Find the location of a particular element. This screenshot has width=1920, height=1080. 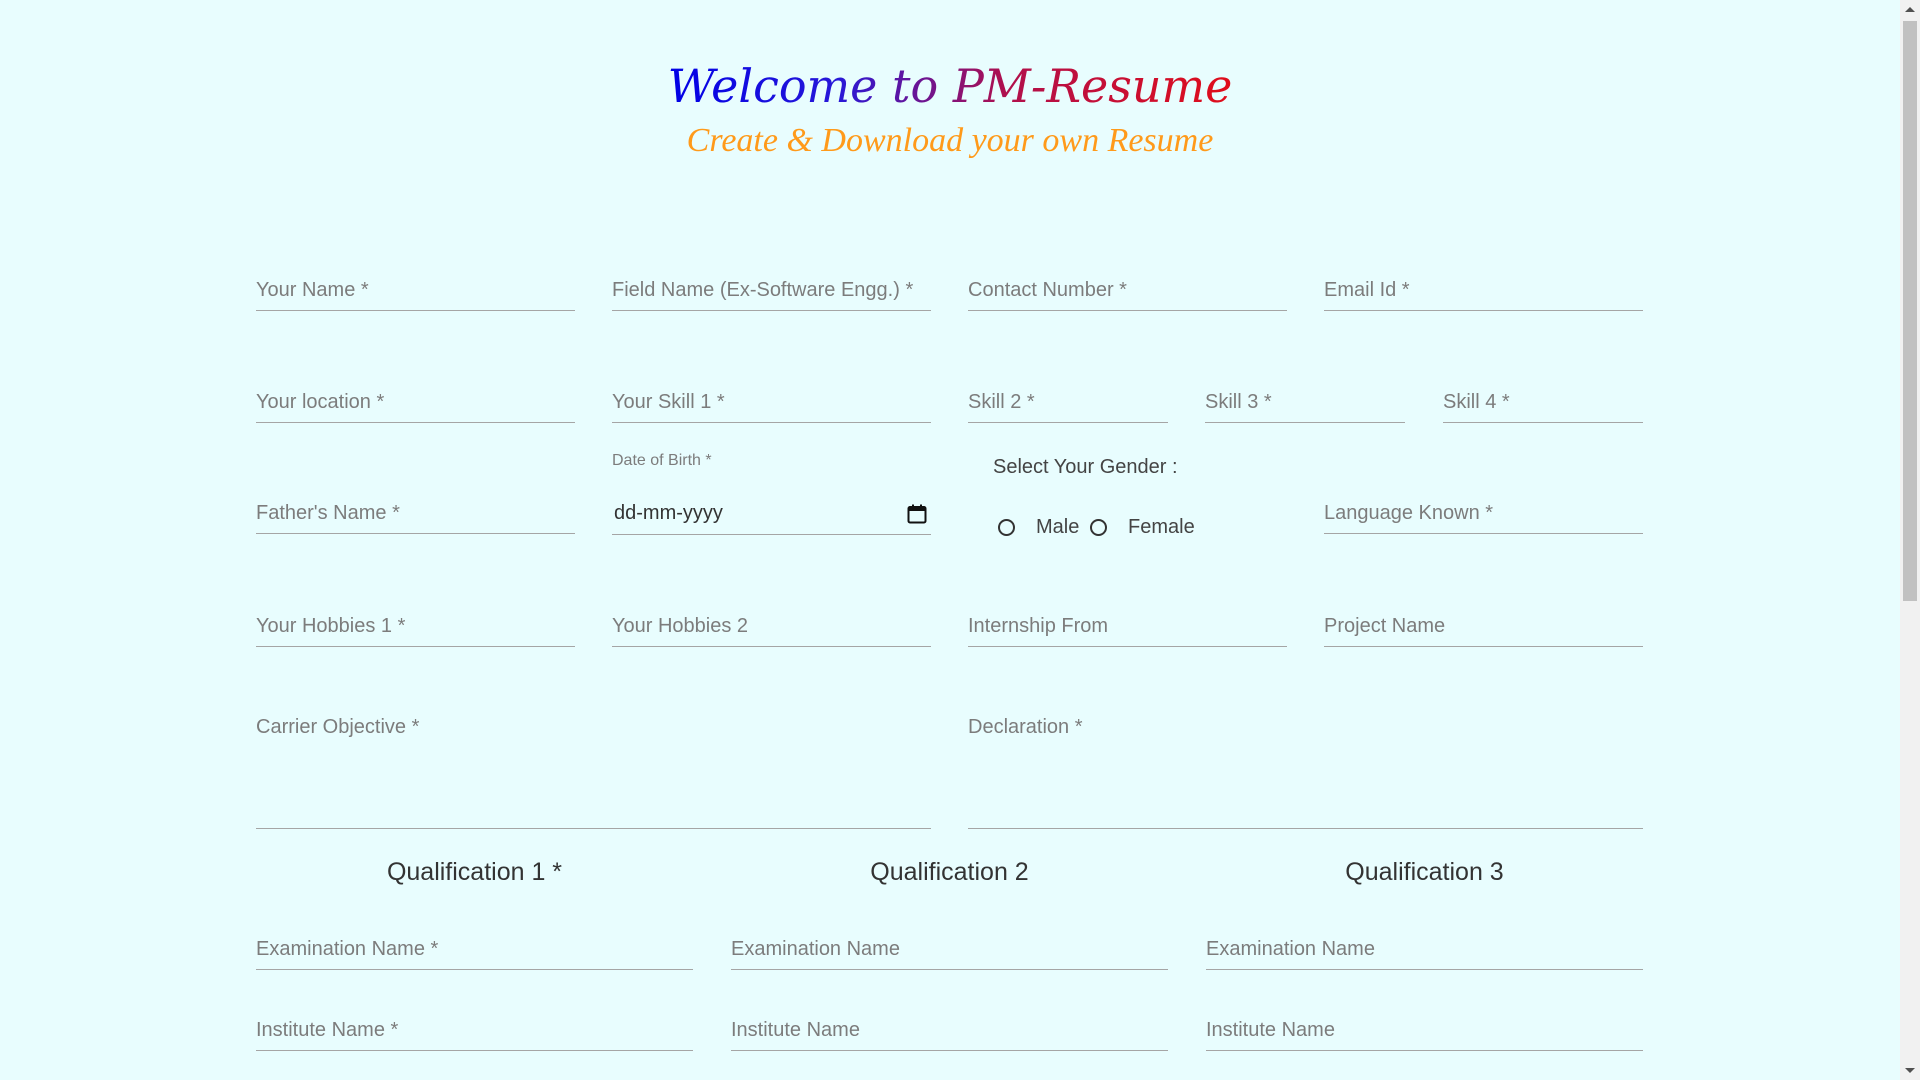

project-name-placeholder: Project Name is located at coordinates (1385, 626).